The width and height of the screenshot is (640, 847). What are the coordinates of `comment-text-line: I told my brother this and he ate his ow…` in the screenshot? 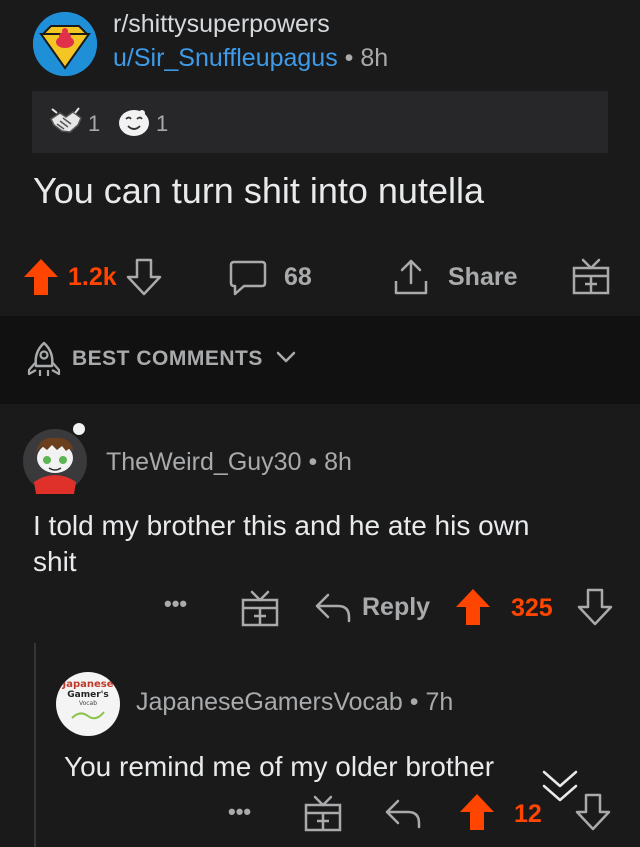 It's located at (281, 525).